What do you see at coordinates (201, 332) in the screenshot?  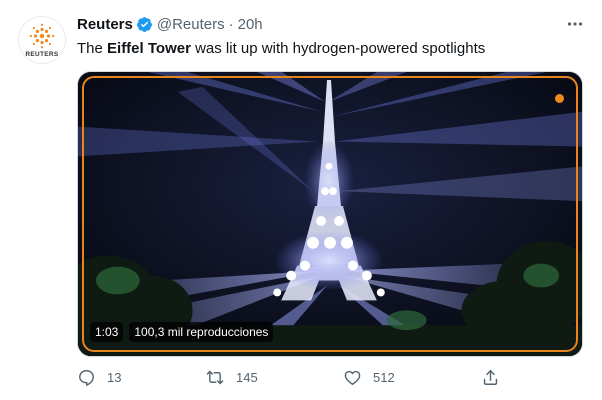 I see `video-view-count: 100,3 mil reproducciones` at bounding box center [201, 332].